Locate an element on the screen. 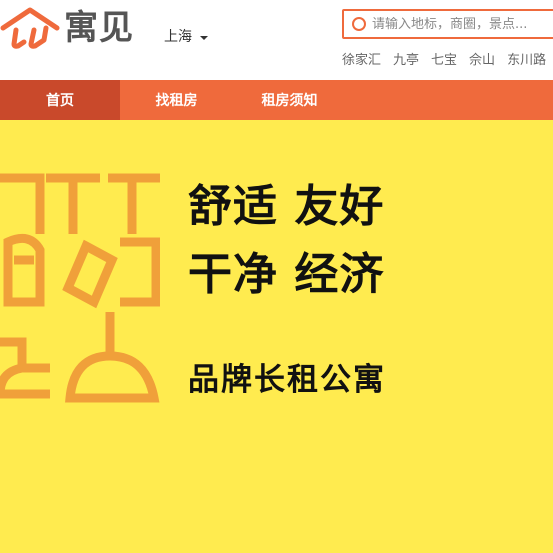  slogan-line-1: 舒适 友好 is located at coordinates (286, 206).